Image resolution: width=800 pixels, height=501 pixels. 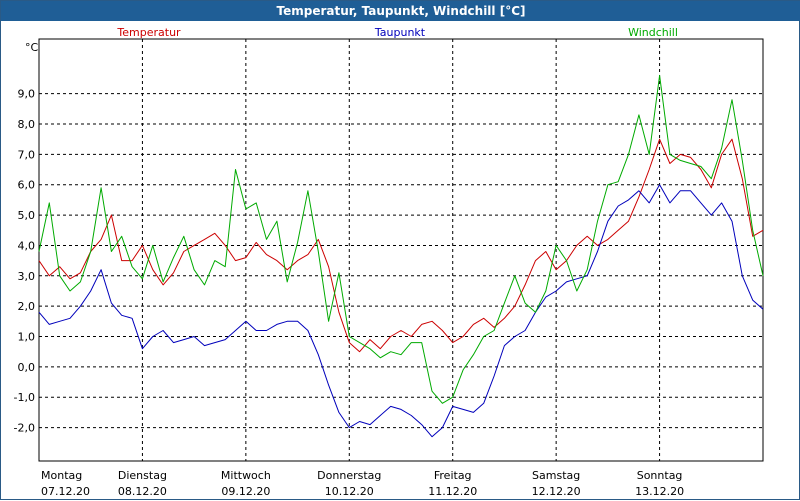 What do you see at coordinates (24, 428) in the screenshot?
I see `y-tick-label: -2,0` at bounding box center [24, 428].